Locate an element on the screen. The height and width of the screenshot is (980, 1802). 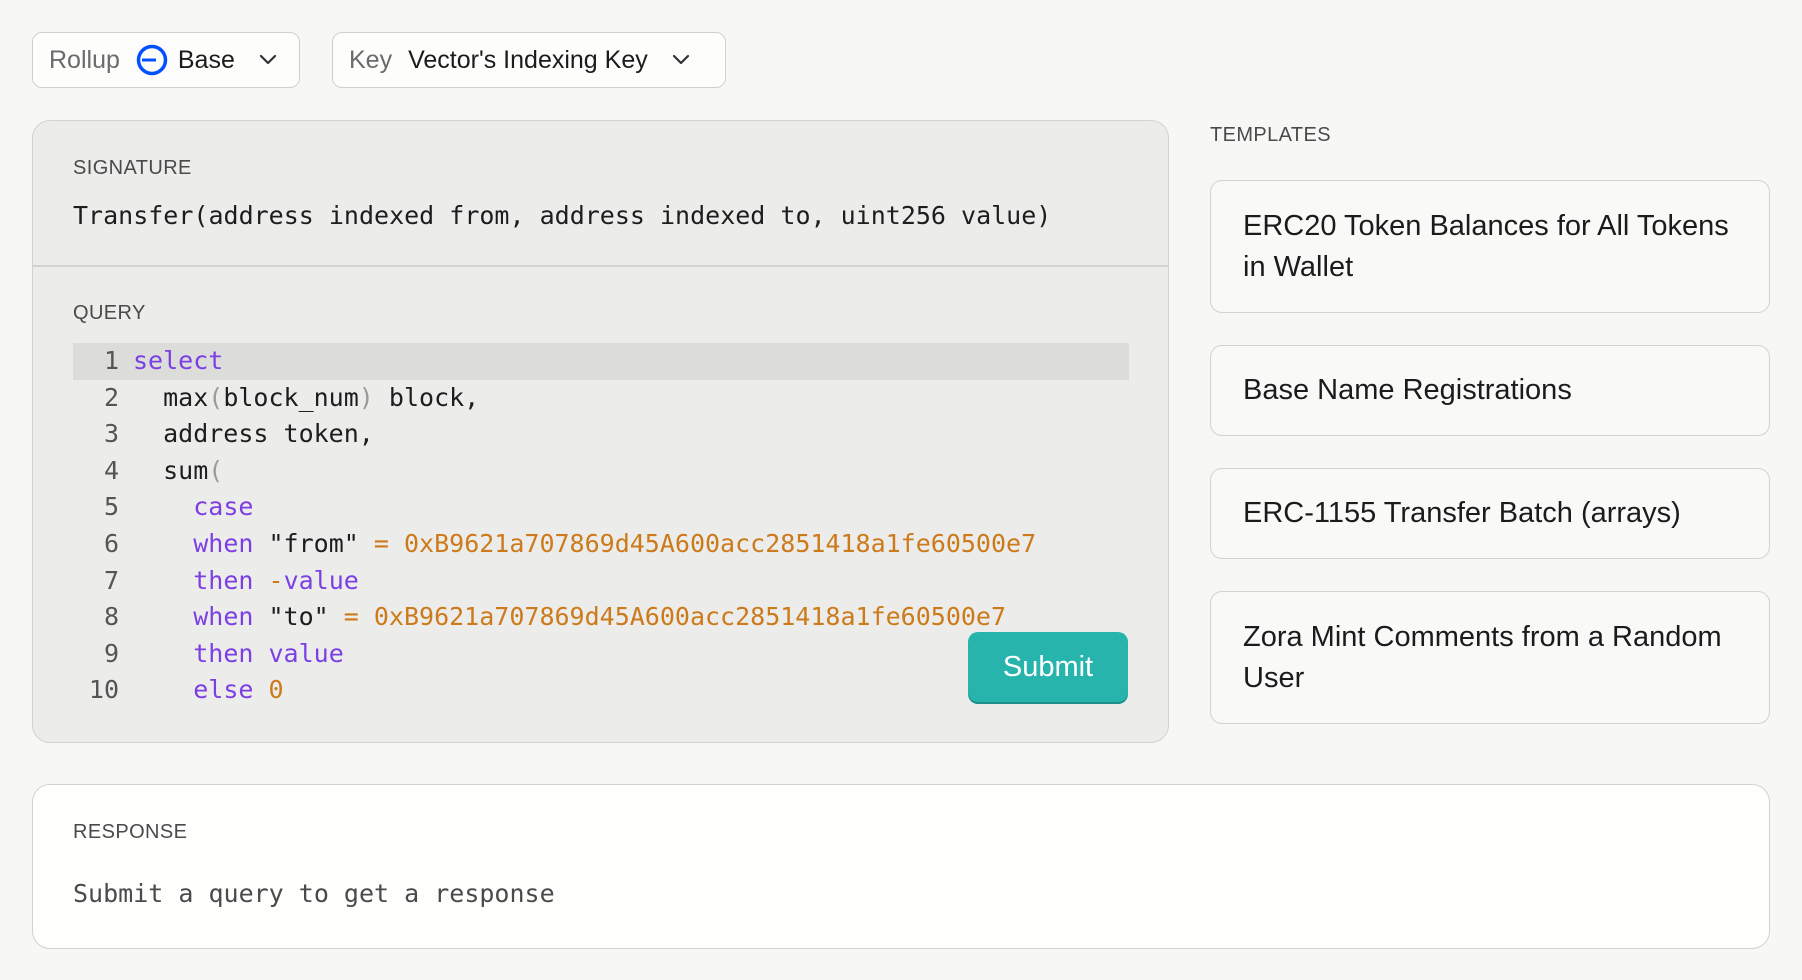
code-line: 5 case is located at coordinates (601, 507).